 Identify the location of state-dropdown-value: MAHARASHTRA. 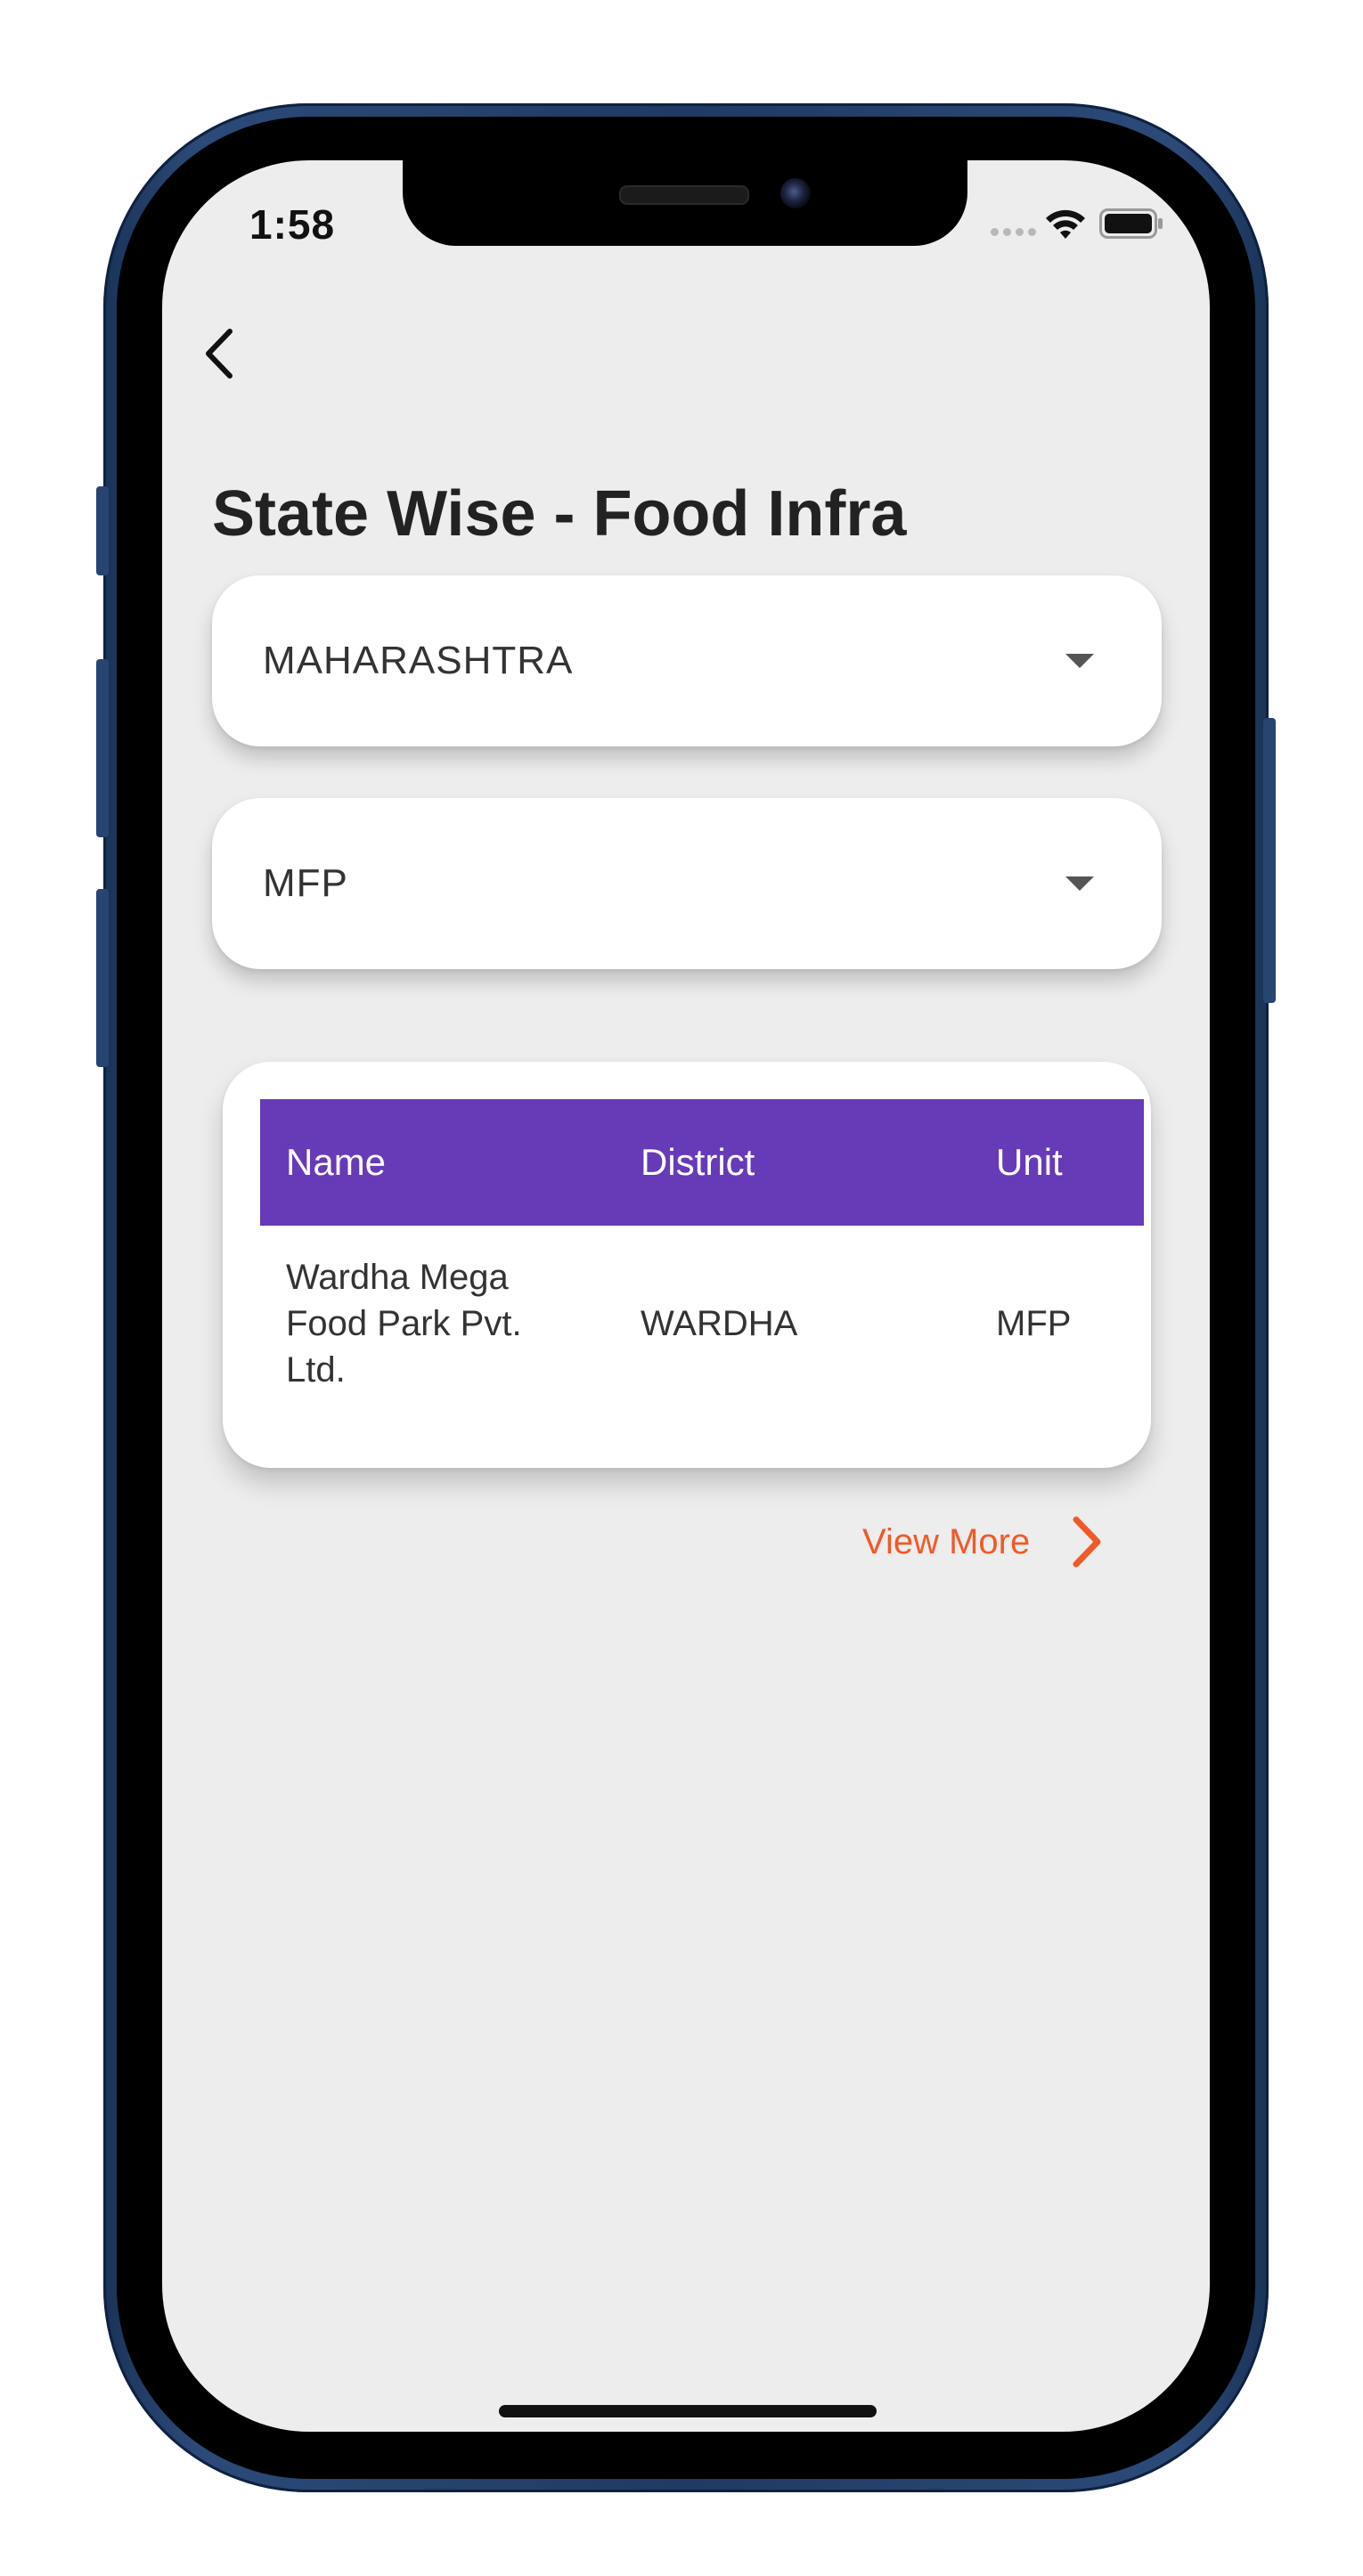
(418, 661).